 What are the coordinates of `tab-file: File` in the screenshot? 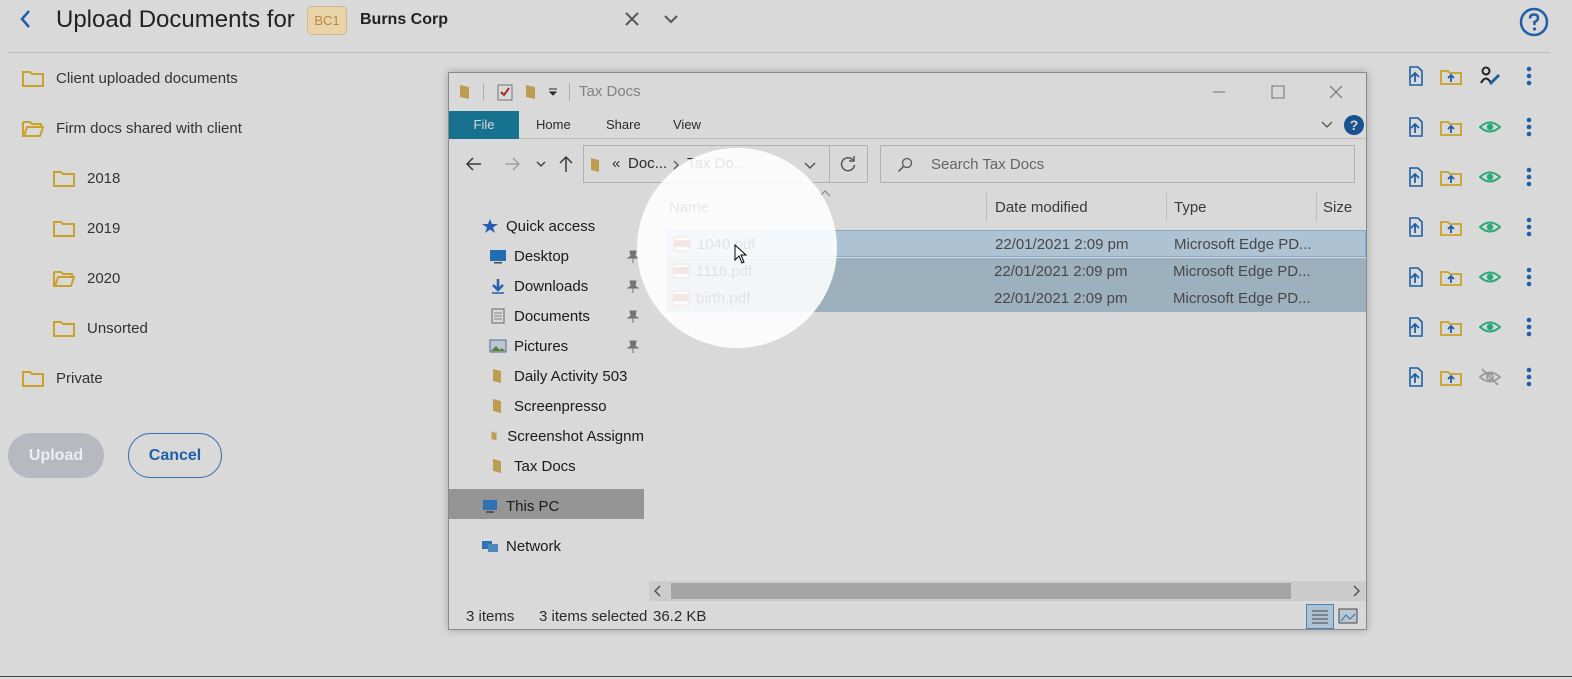 It's located at (484, 125).